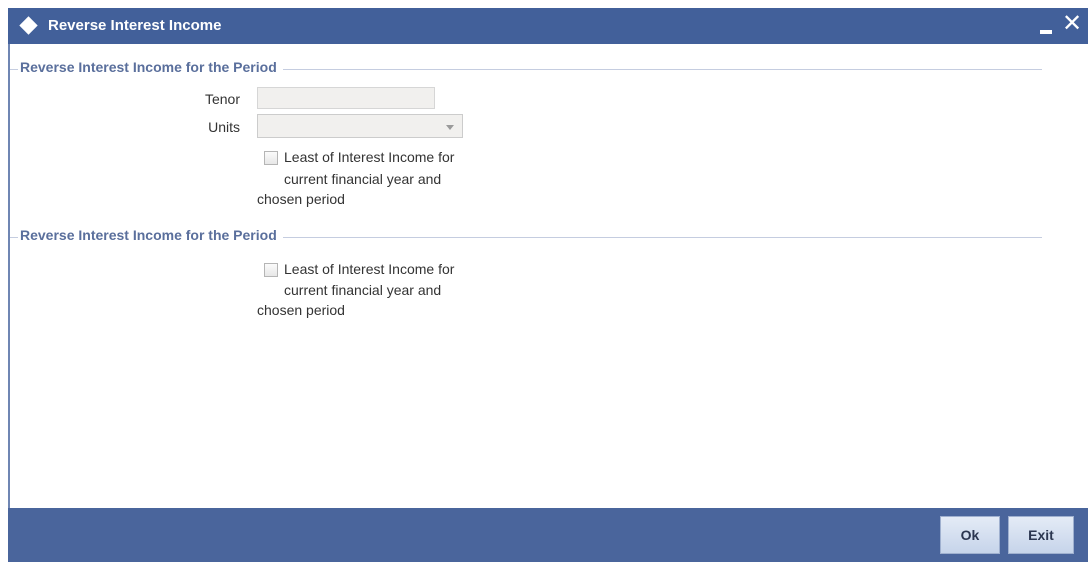 The image size is (1088, 562). Describe the element at coordinates (28, 25) in the screenshot. I see `diamond-icon` at that location.